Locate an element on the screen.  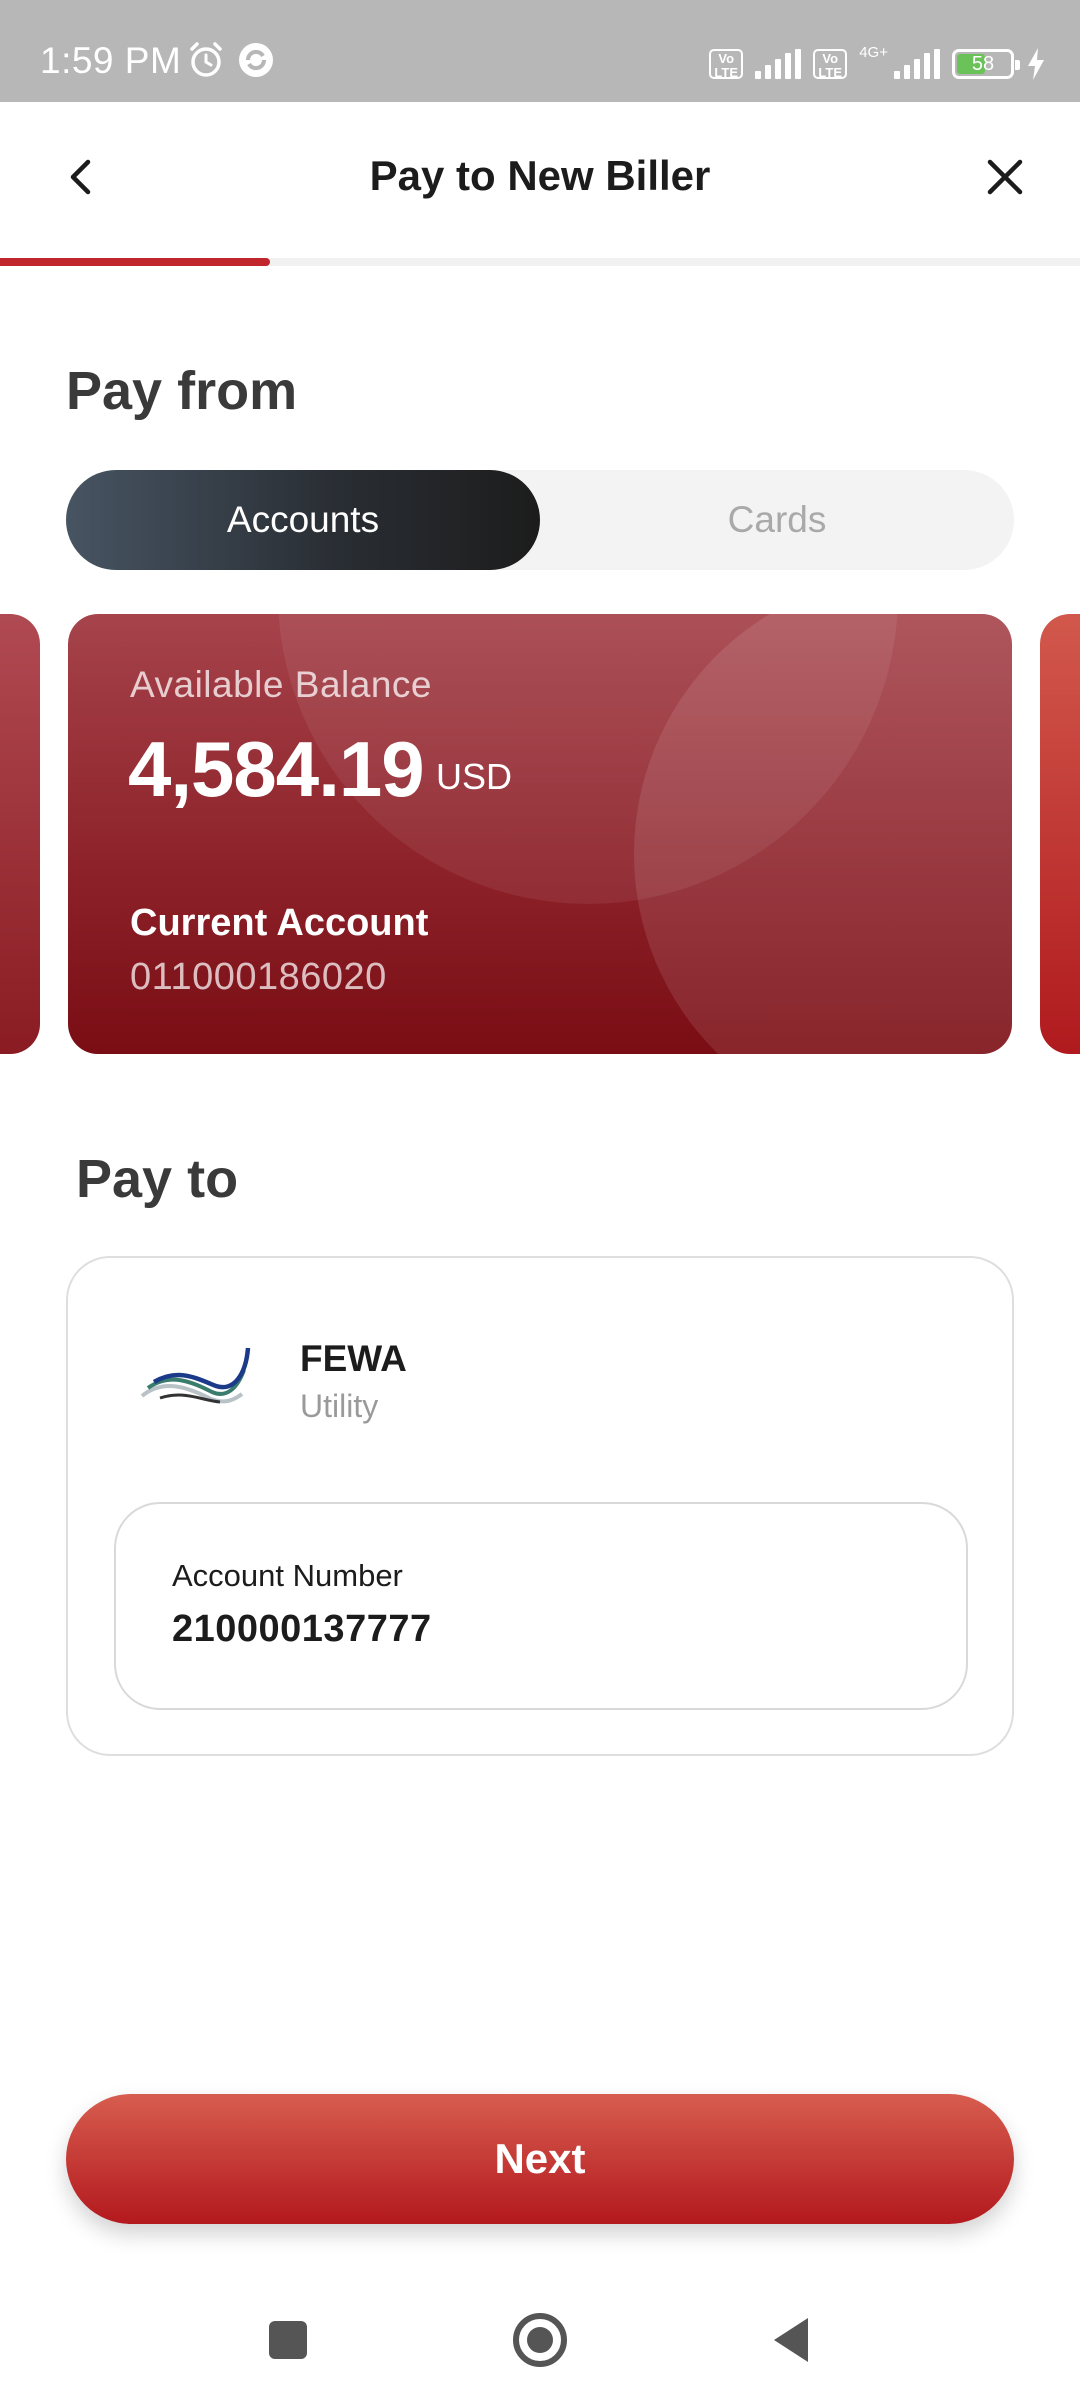
balance-currency: USD is located at coordinates (474, 776).